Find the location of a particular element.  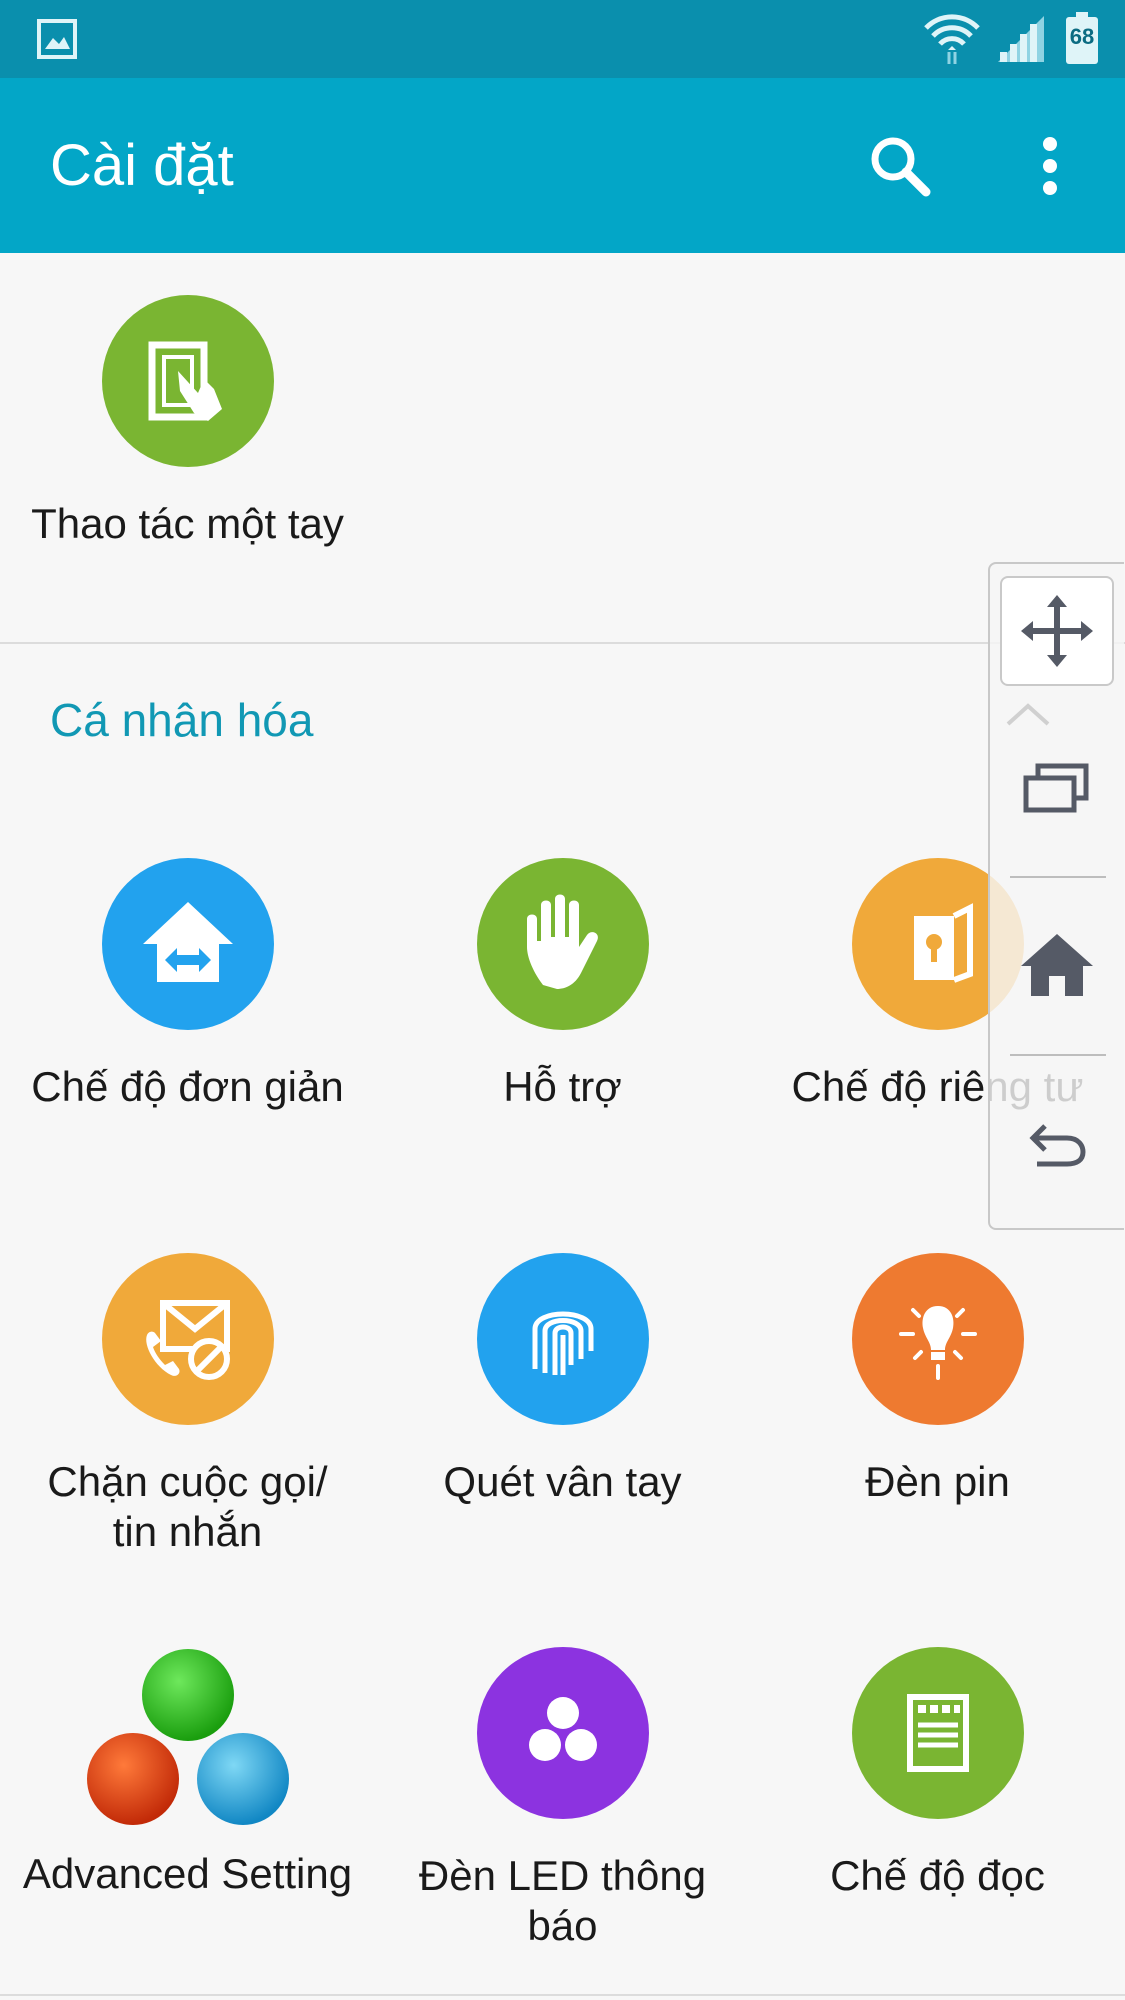

tile-advanced-setting: Advanced Setting is located at coordinates (187, 1773).